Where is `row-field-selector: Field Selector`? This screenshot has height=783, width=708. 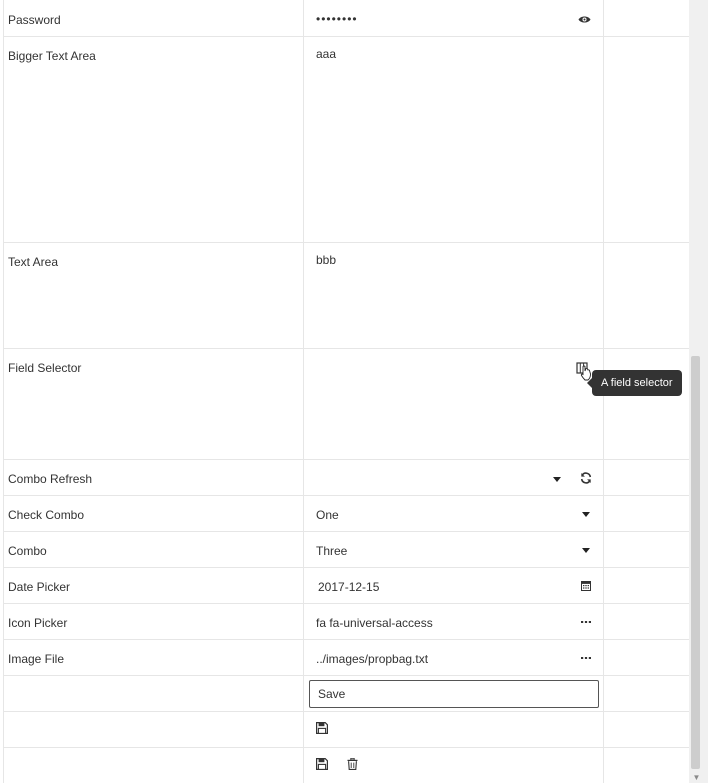
row-field-selector: Field Selector is located at coordinates (346, 404).